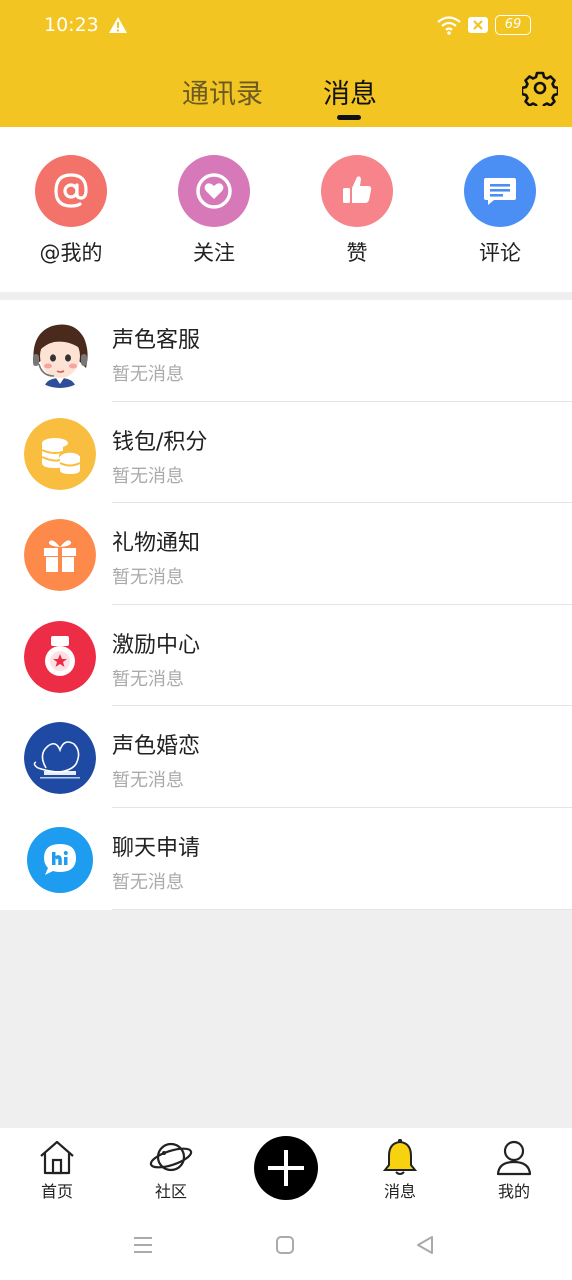 The height and width of the screenshot is (1280, 572). Describe the element at coordinates (222, 91) in the screenshot. I see `tab-contacts: 通讯录` at that location.